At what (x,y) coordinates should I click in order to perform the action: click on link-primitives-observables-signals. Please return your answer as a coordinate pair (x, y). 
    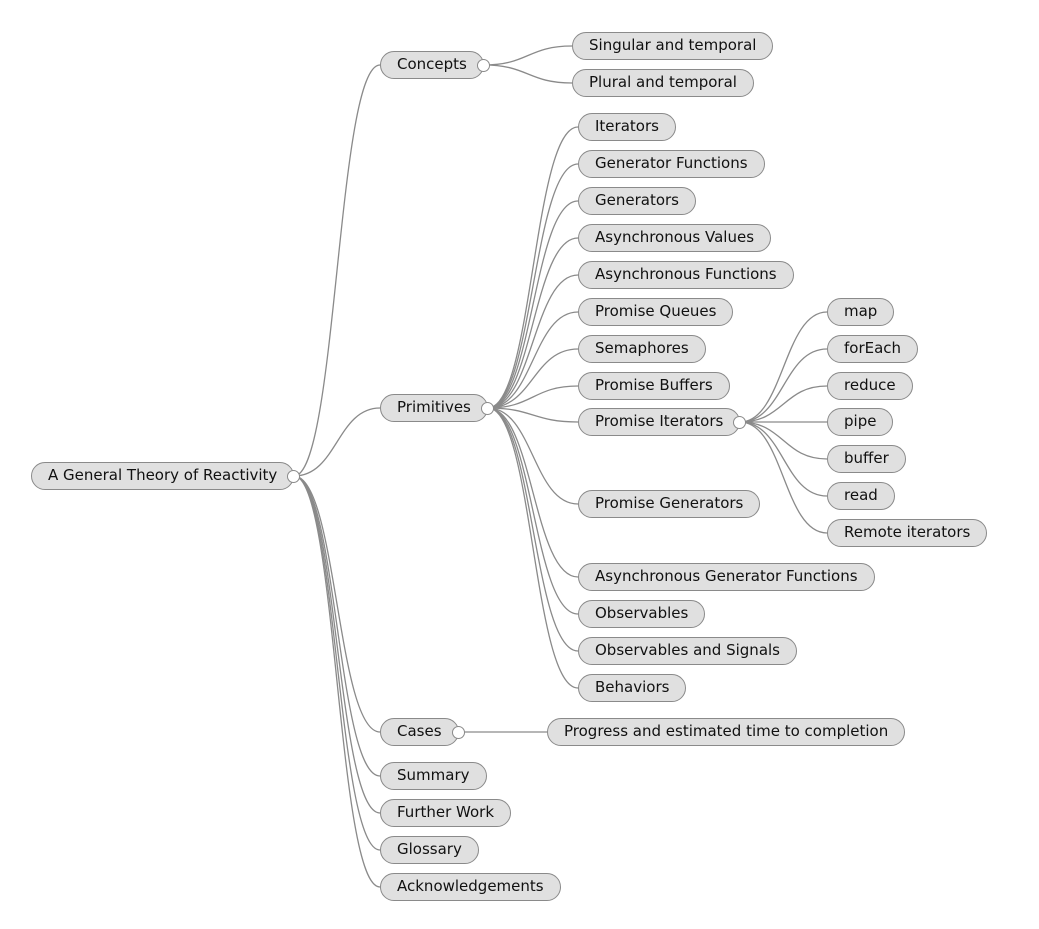
    Looking at the image, I should click on (533, 529).